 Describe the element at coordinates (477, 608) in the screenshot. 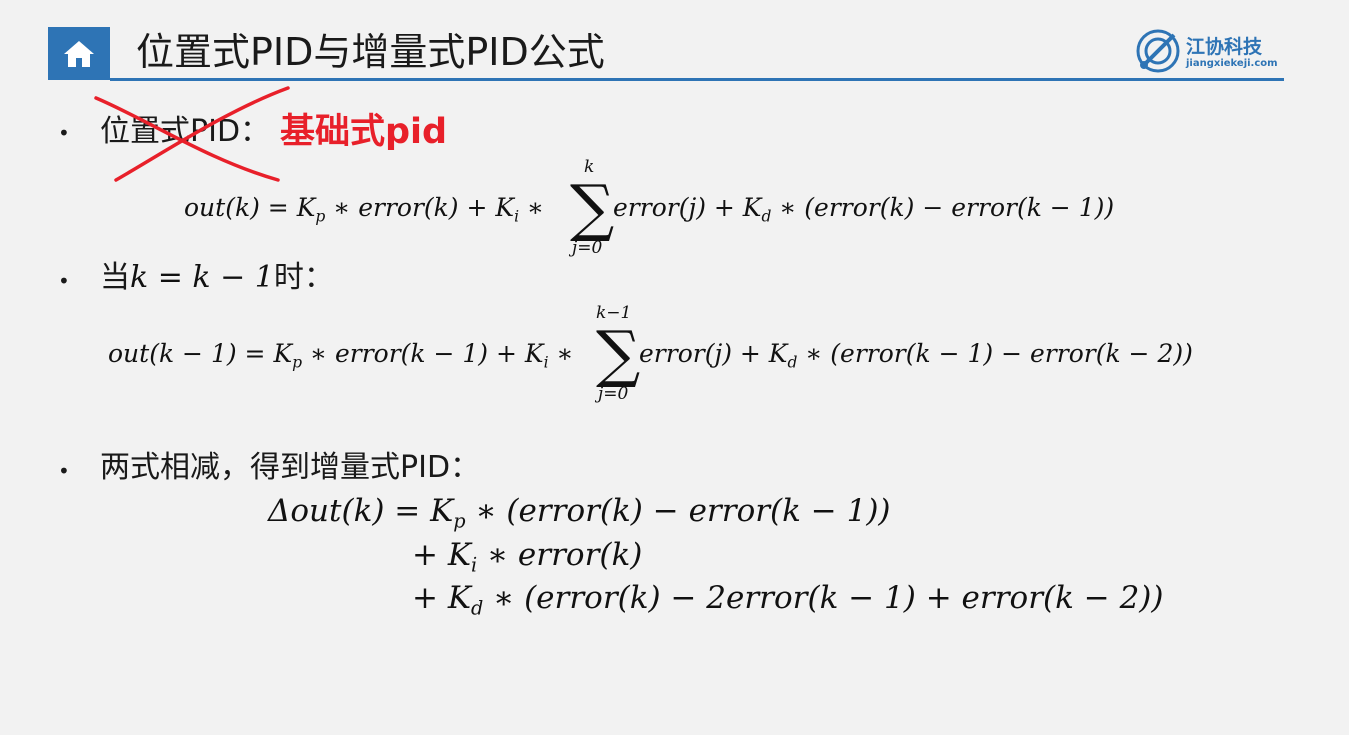

I see `f3-sub-d: d` at that location.